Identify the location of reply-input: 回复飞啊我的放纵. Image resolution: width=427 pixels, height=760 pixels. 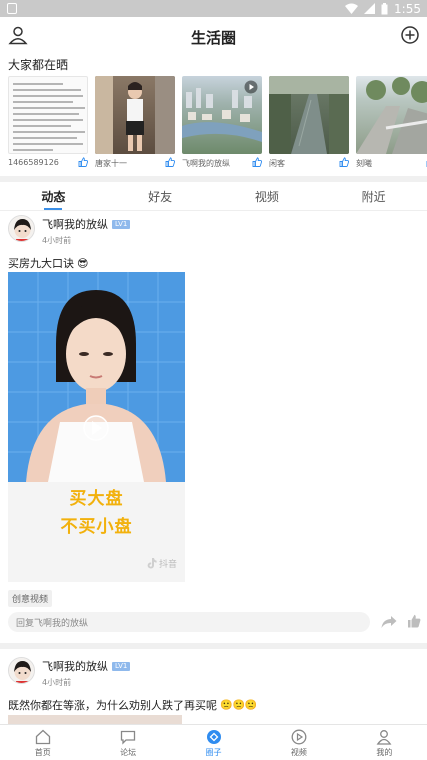
(189, 622).